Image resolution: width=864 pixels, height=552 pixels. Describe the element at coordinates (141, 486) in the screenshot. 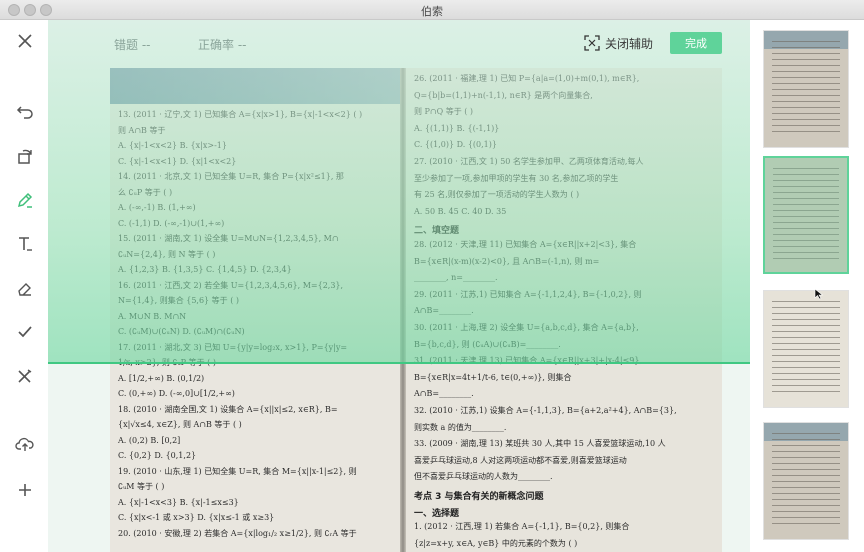

I see `question-line: ∁ᵤM 等于 ( )` at that location.